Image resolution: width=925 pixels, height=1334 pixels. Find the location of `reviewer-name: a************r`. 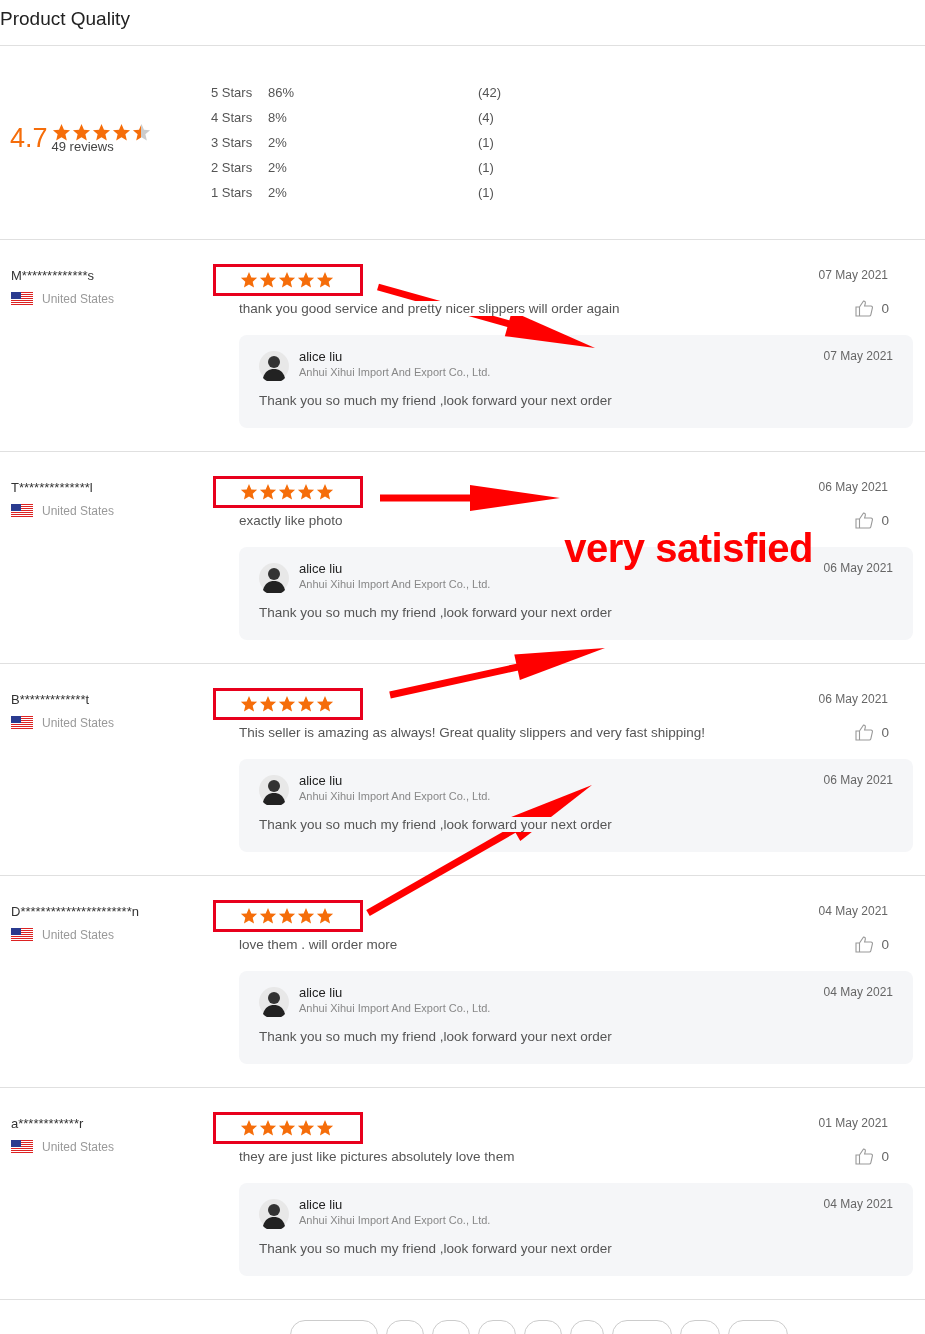

reviewer-name: a************r is located at coordinates (48, 1123).